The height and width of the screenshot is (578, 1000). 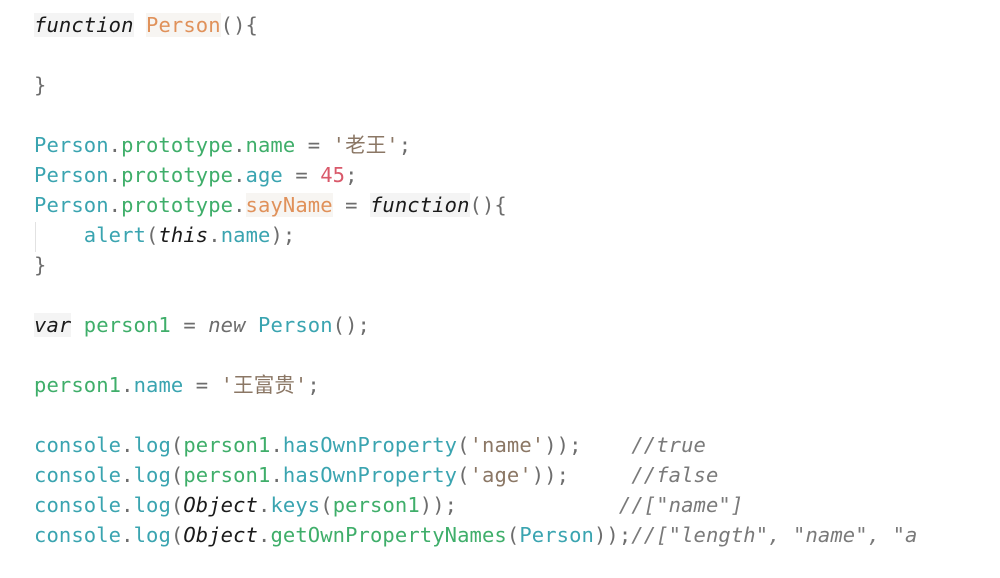 I want to click on code-line-3: }, so click(x=40, y=85).